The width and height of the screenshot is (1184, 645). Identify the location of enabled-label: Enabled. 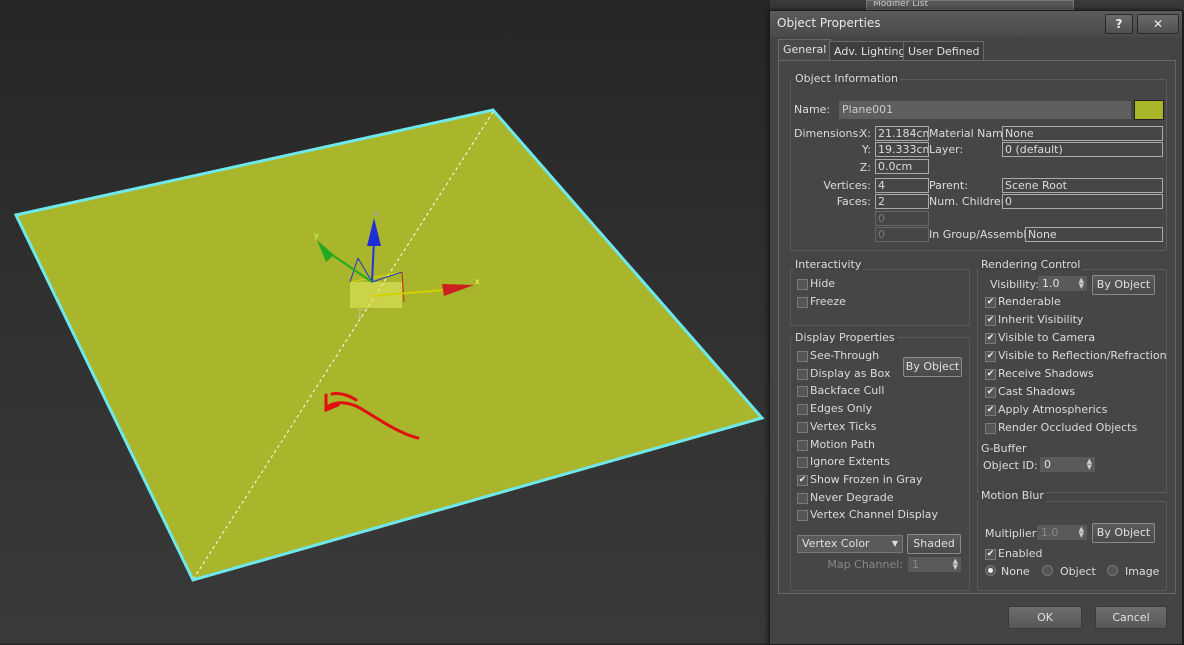
(1020, 553).